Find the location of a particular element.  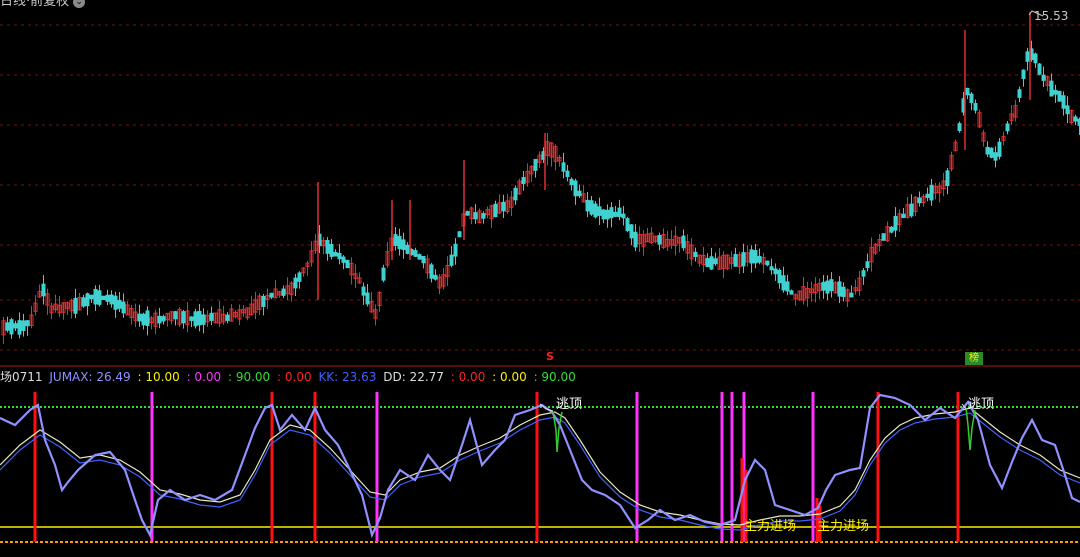

chart-title: 日线·前复权 ⌄ is located at coordinates (43, 5).